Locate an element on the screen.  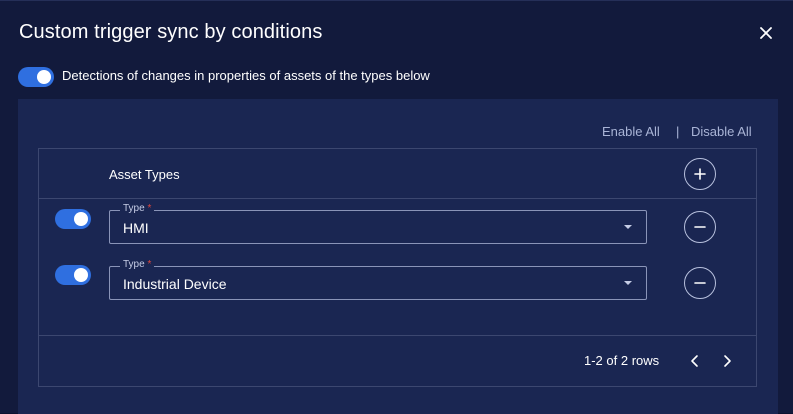
pagination-info: 1-2 of 2 rows is located at coordinates (622, 360).